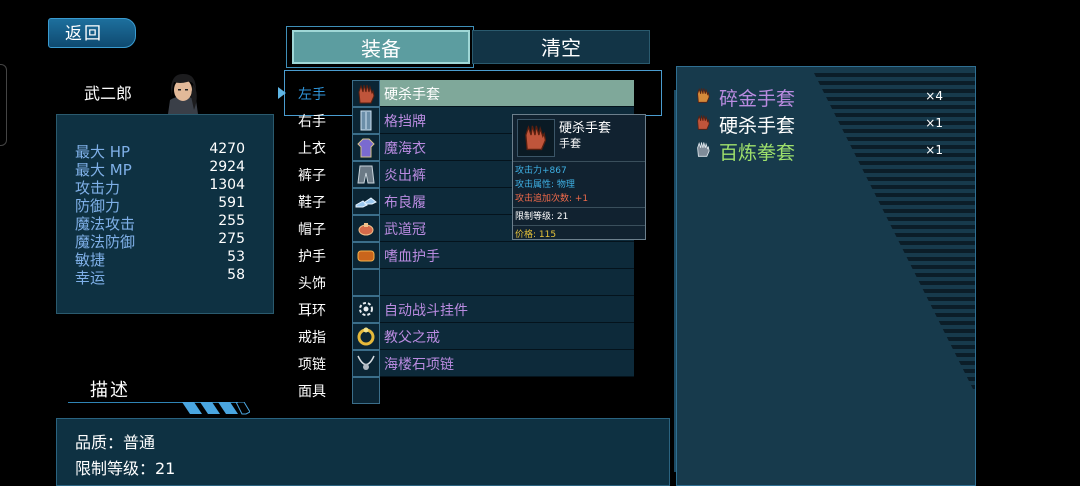 This screenshot has width=1080, height=486. What do you see at coordinates (366, 228) in the screenshot?
I see `crown-icon` at bounding box center [366, 228].